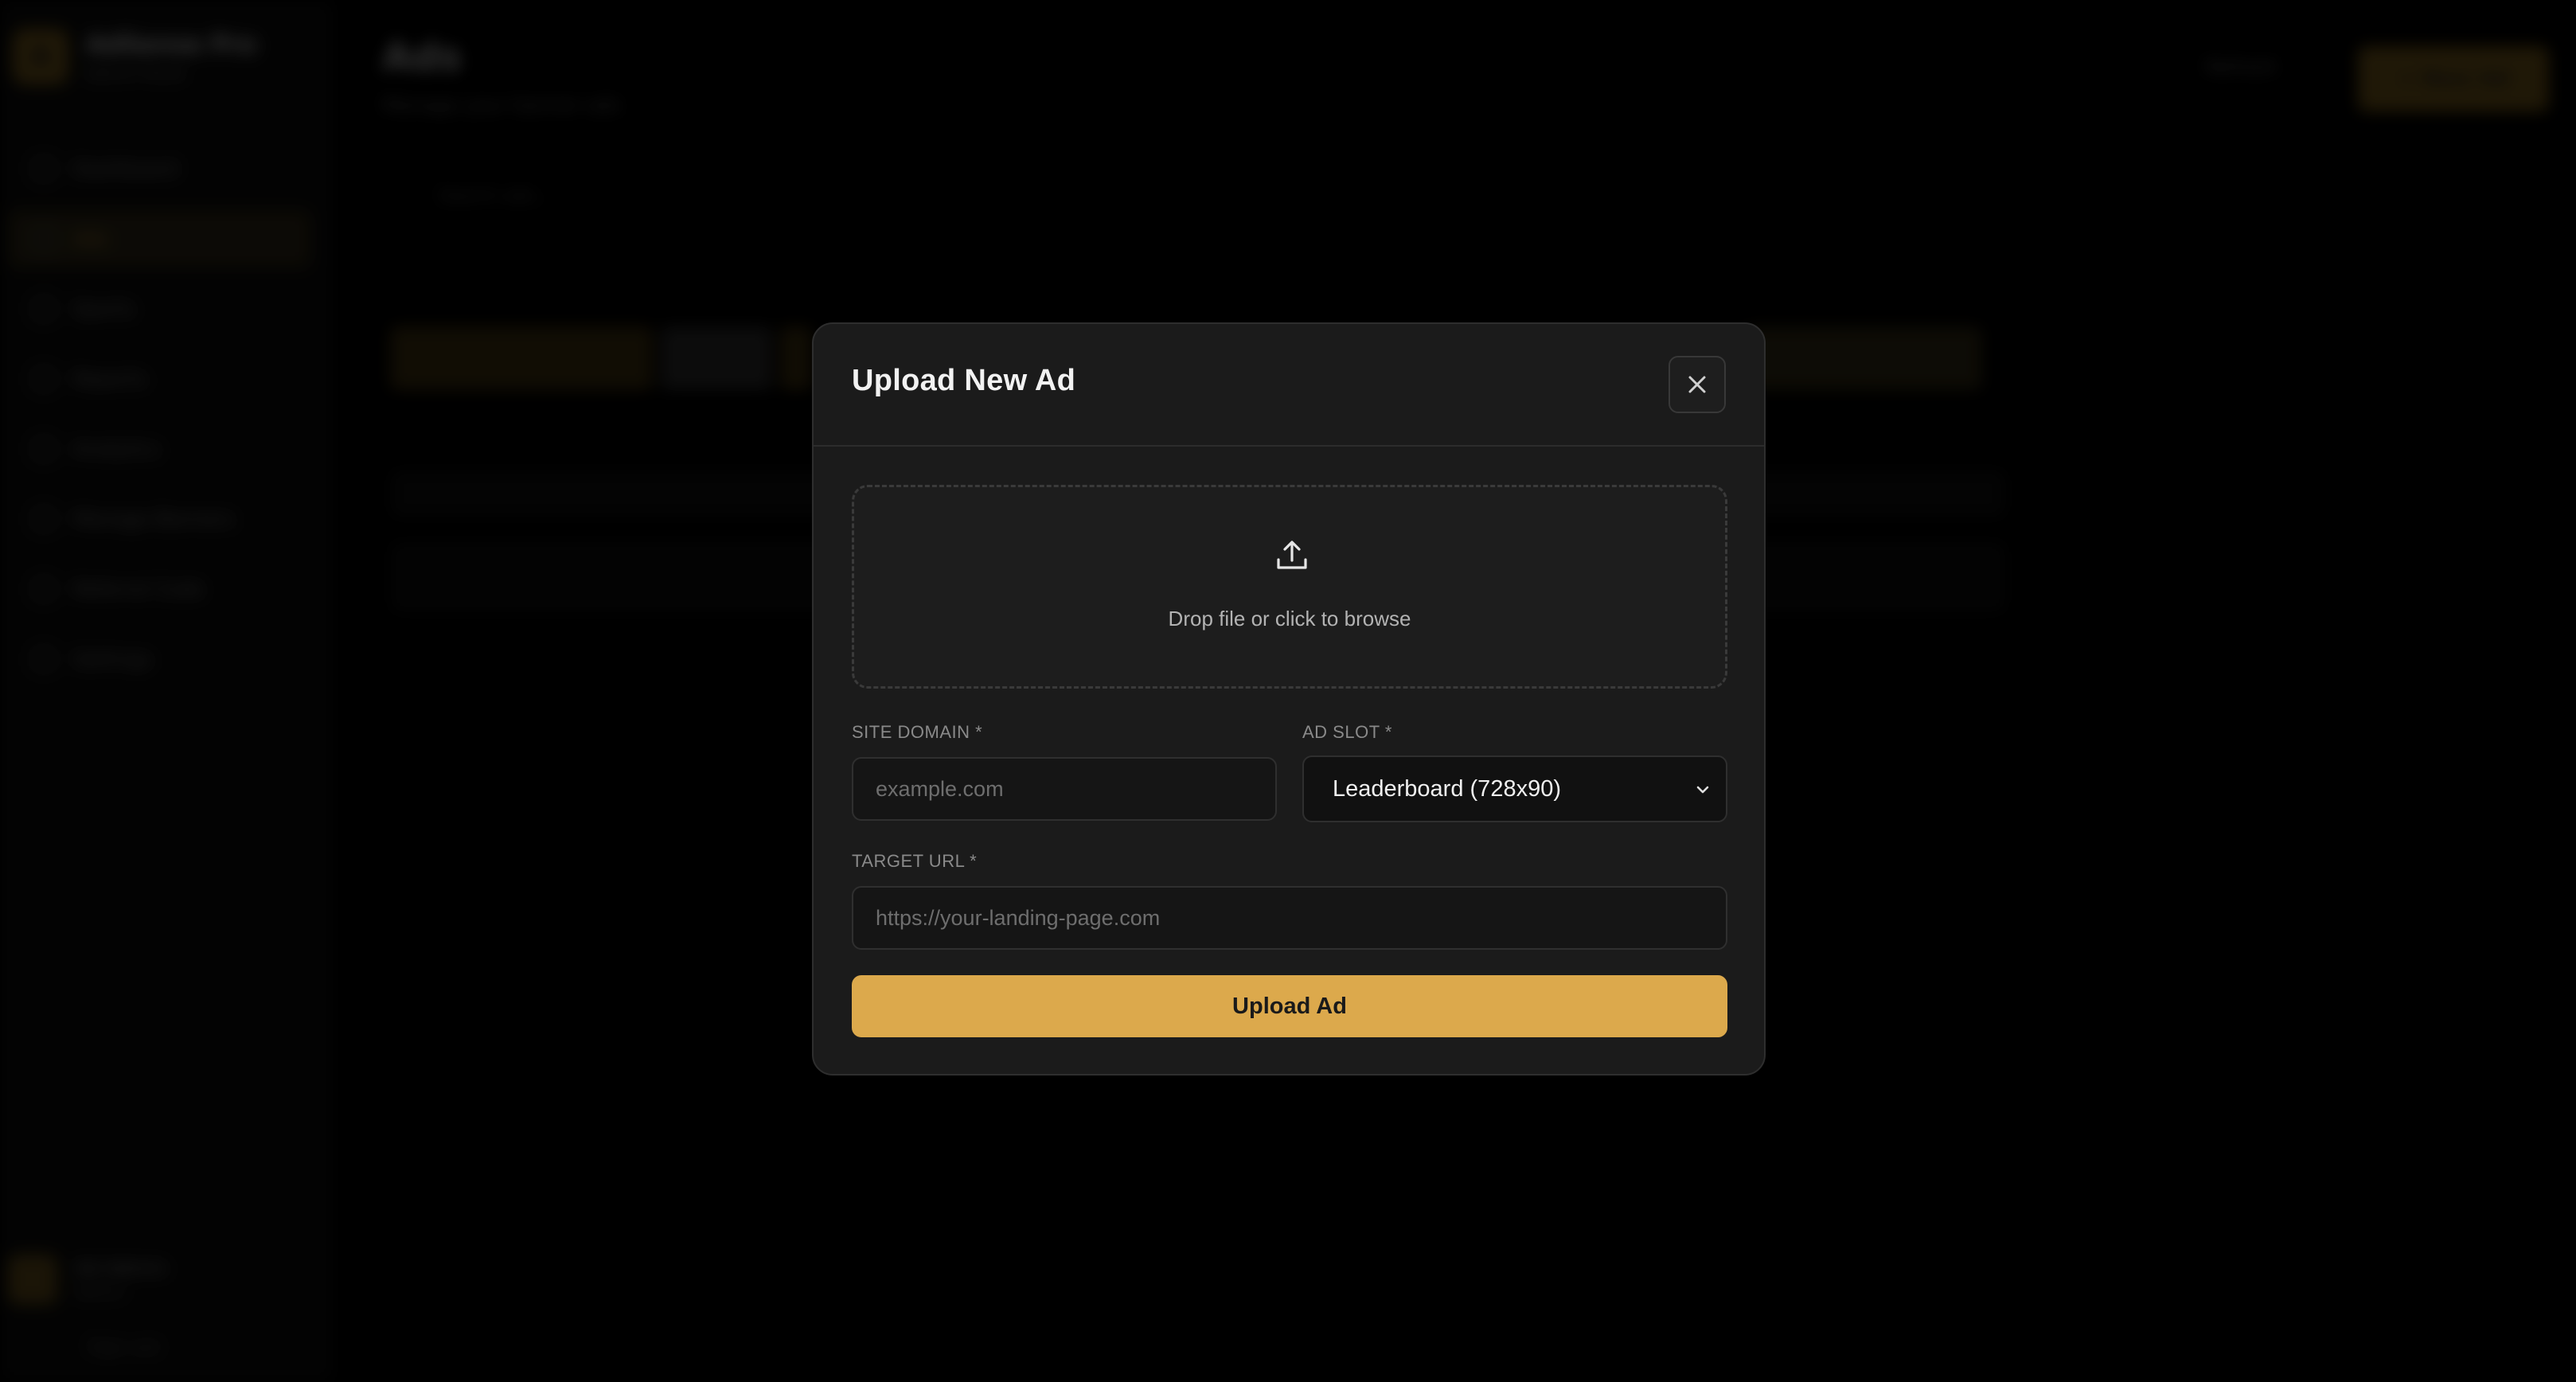 The image size is (2576, 1382). Describe the element at coordinates (1064, 789) in the screenshot. I see `site-domain-field` at that location.